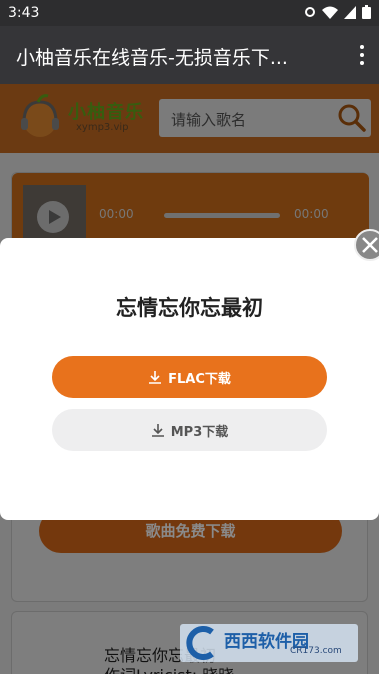 This screenshot has width=379, height=674. I want to click on search-icon, so click(352, 118).